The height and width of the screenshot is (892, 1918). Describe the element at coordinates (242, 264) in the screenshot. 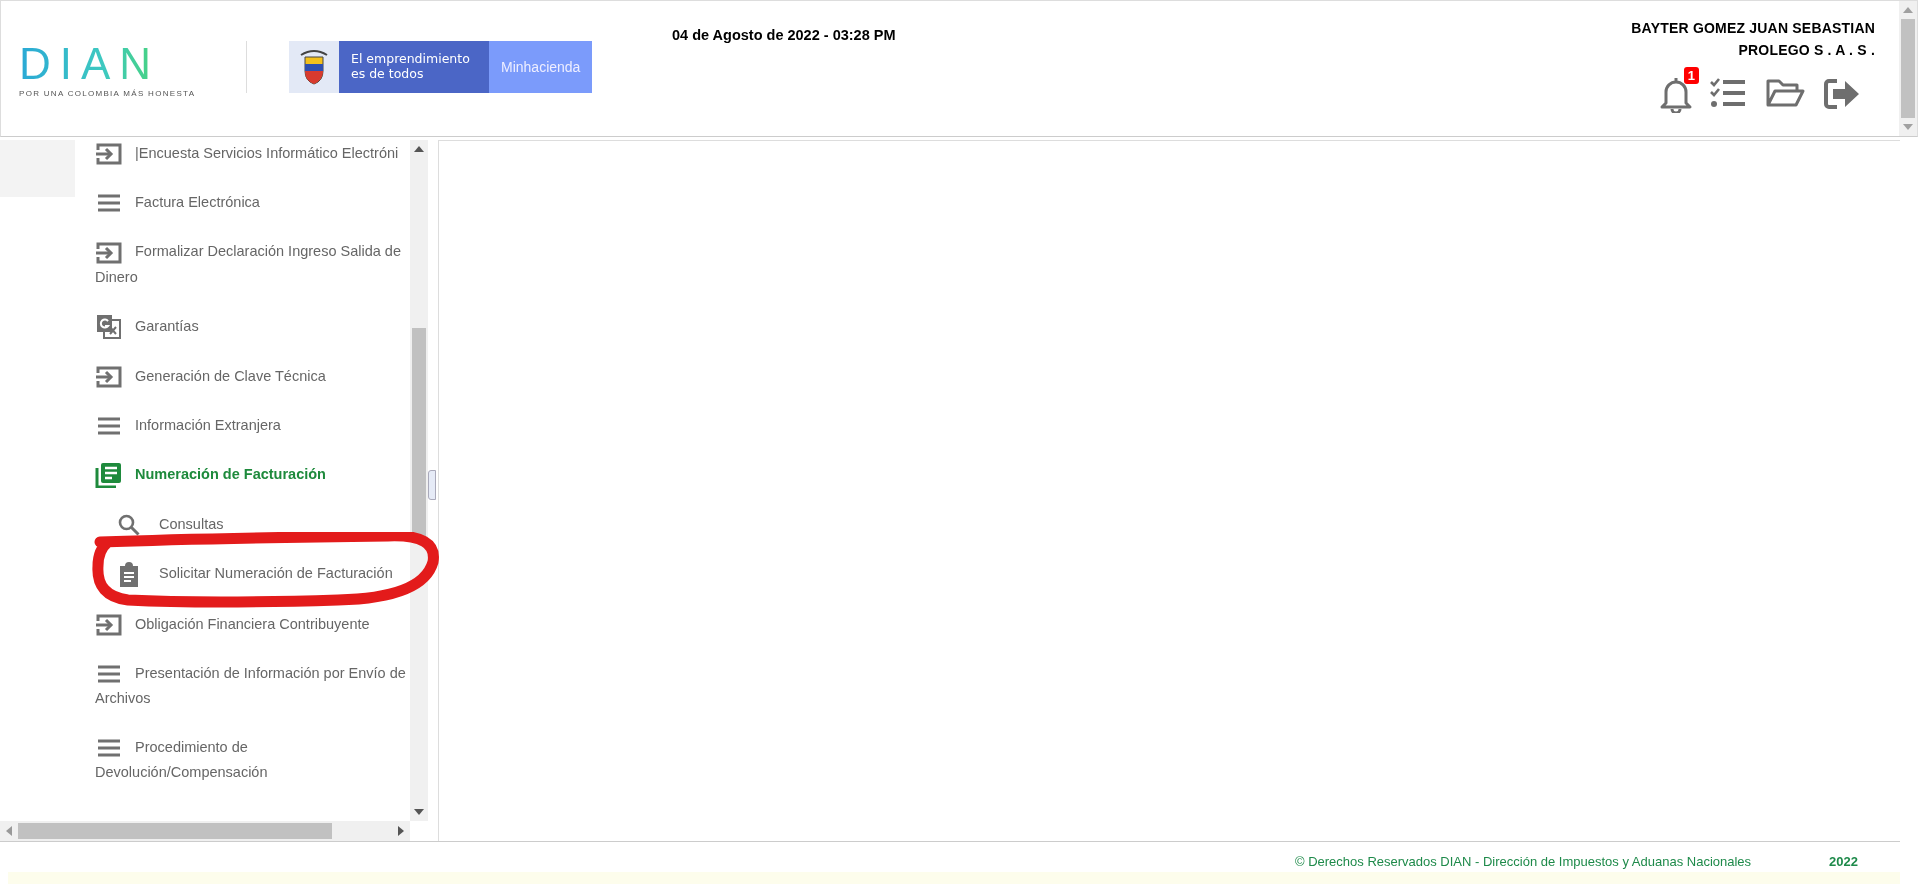

I see `menu-item: Formalizar Declaración Ingreso Salida de Dinero` at that location.